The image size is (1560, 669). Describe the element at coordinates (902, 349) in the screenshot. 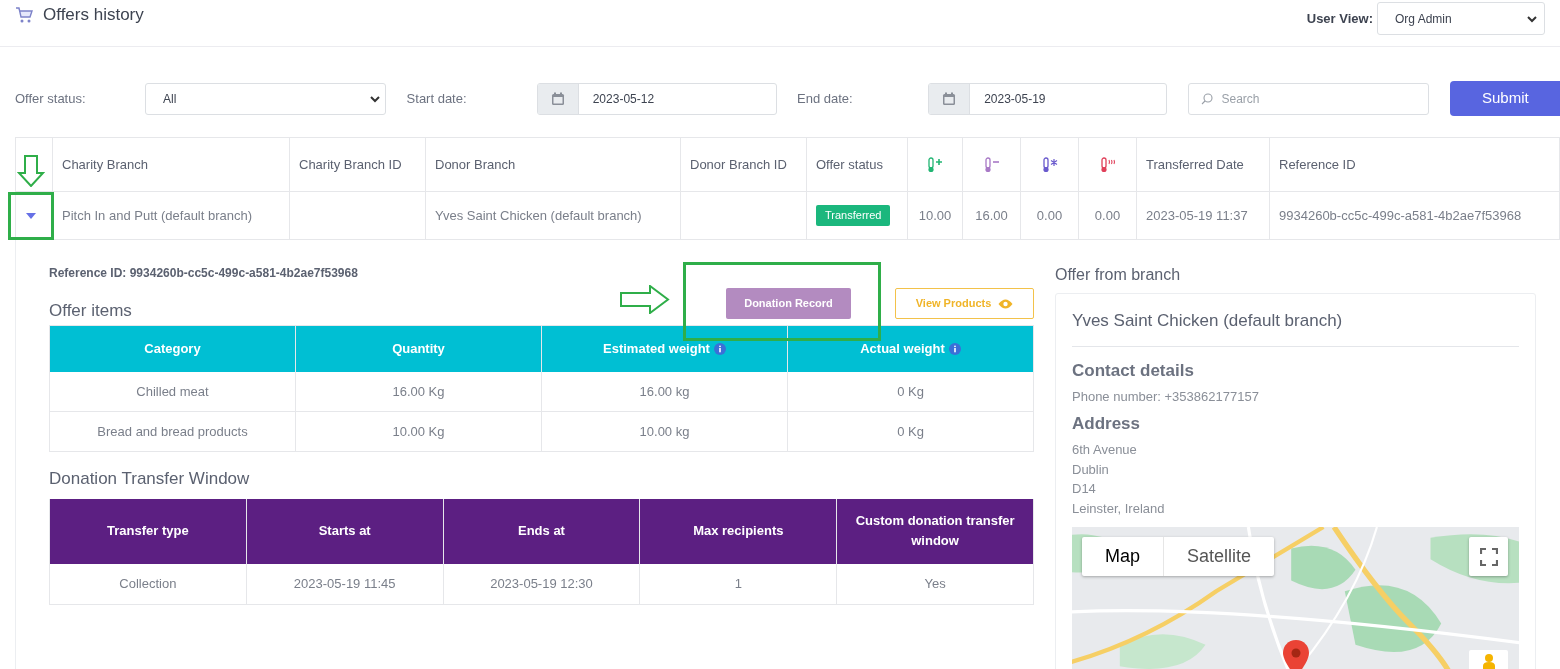

I see `column-header: Actual weight` at that location.